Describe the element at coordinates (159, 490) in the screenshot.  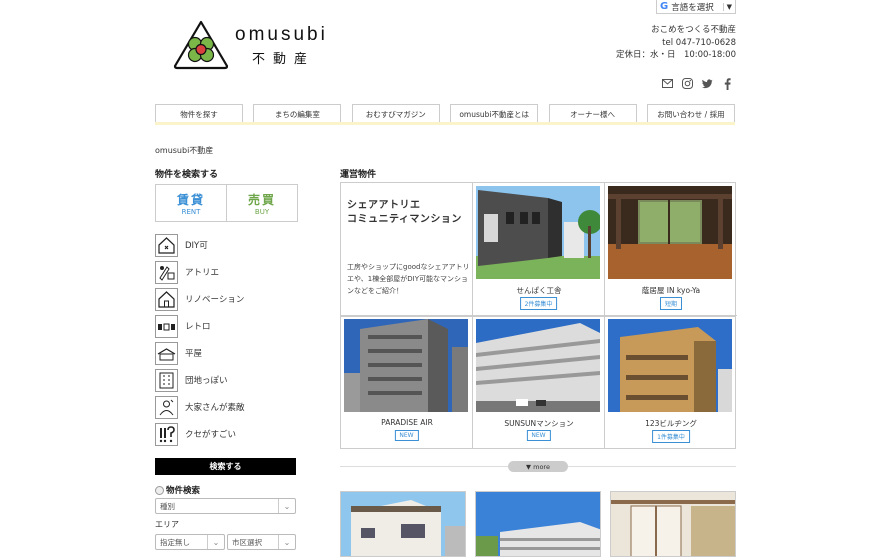
I see `circle-bullet-icon` at that location.